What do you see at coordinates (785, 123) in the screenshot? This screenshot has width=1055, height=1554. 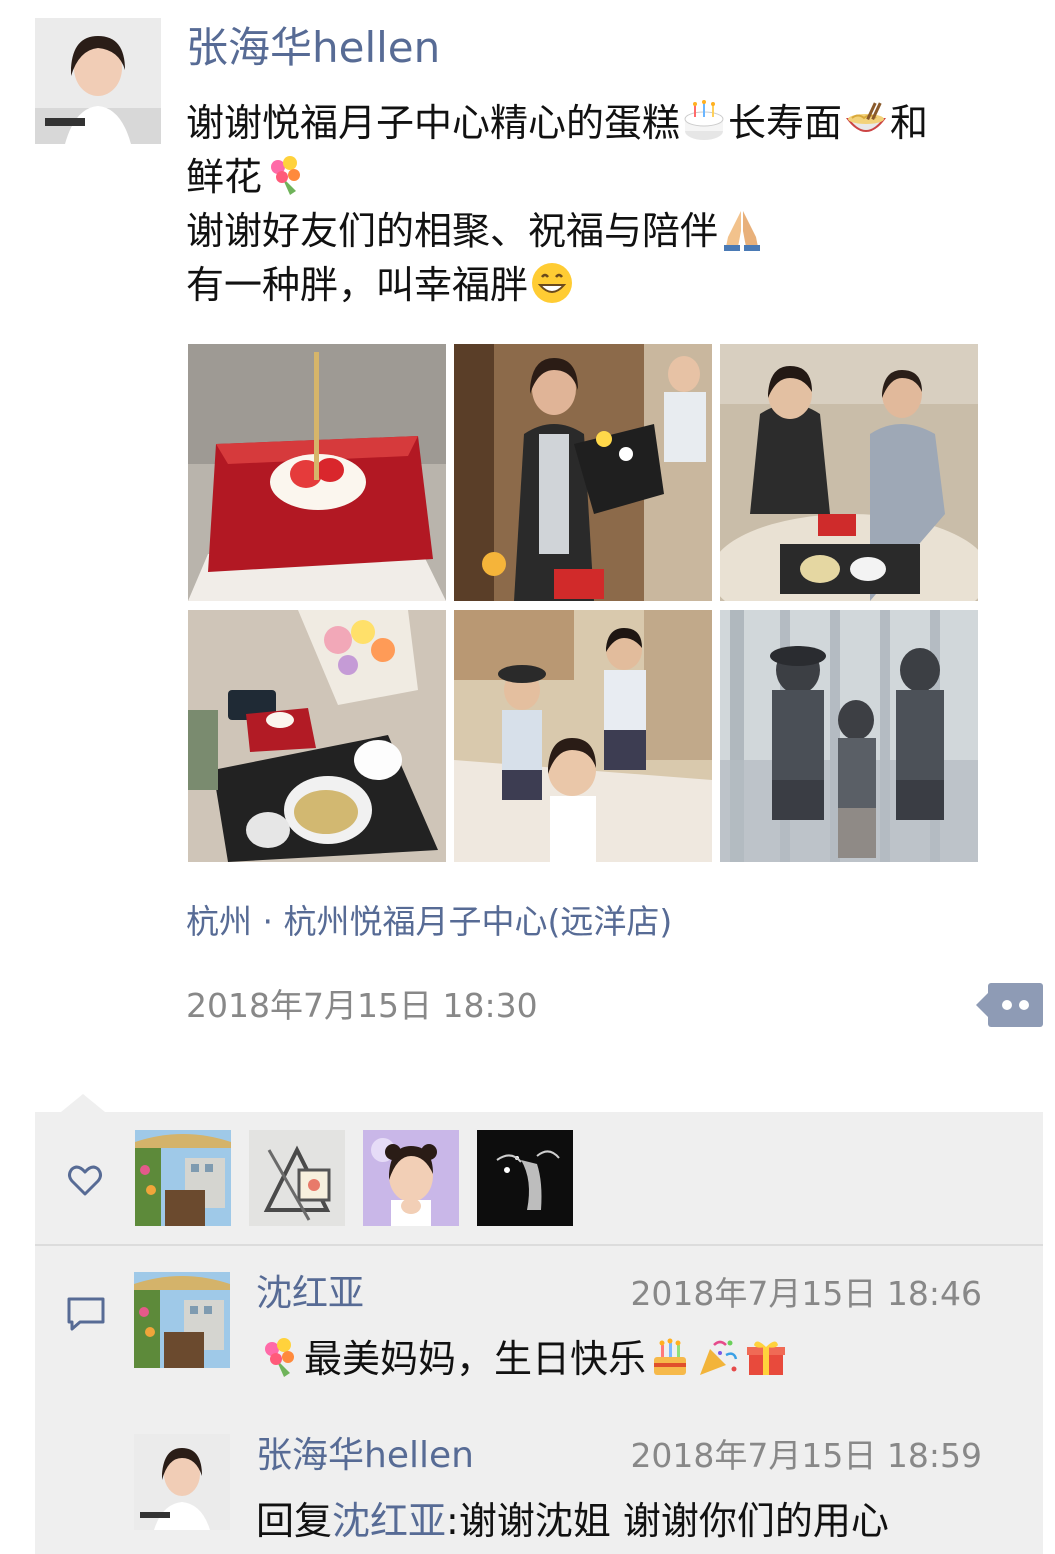 I see `post-line-1-part-b: 长寿面` at bounding box center [785, 123].